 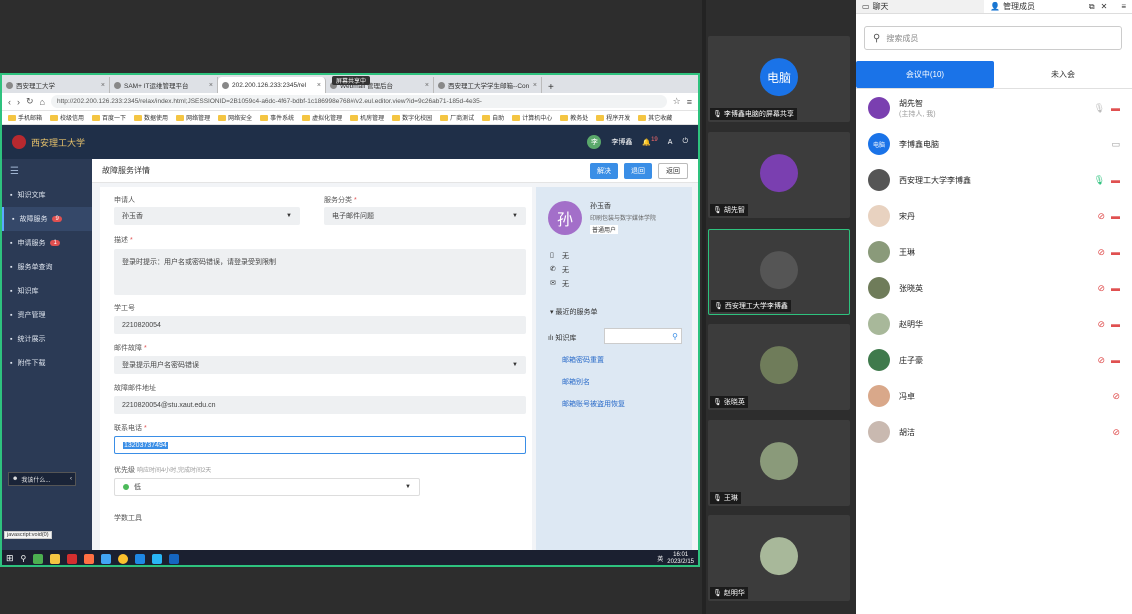 I want to click on bookmark-item: 自助, so click(x=493, y=117).